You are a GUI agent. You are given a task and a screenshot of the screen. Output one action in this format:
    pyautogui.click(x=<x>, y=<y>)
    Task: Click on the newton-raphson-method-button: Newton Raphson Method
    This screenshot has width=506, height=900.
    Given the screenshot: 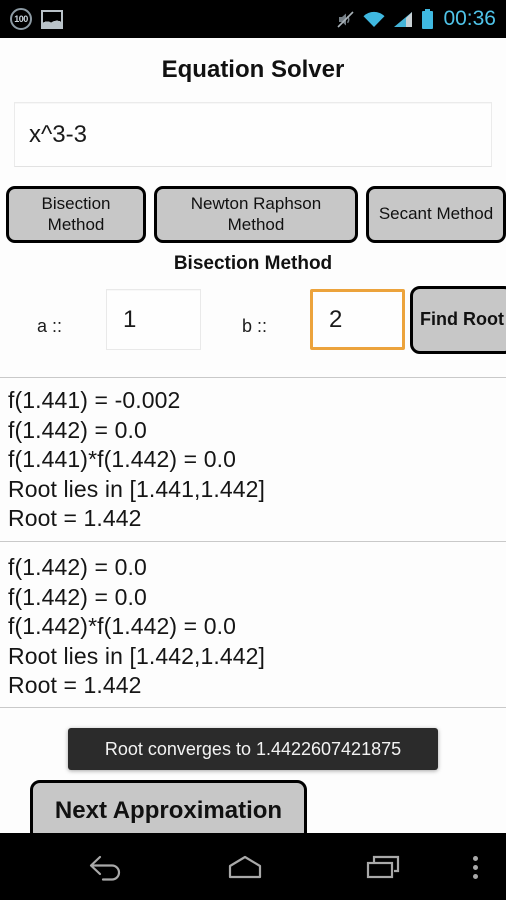 What is the action you would take?
    pyautogui.click(x=256, y=214)
    